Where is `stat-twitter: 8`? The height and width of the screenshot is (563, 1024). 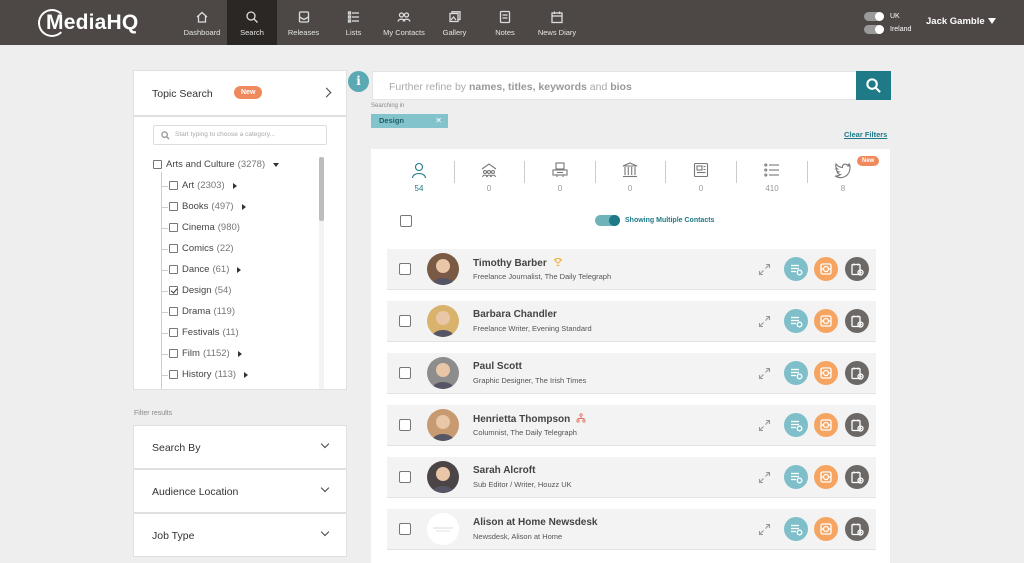 stat-twitter: 8 is located at coordinates (843, 177).